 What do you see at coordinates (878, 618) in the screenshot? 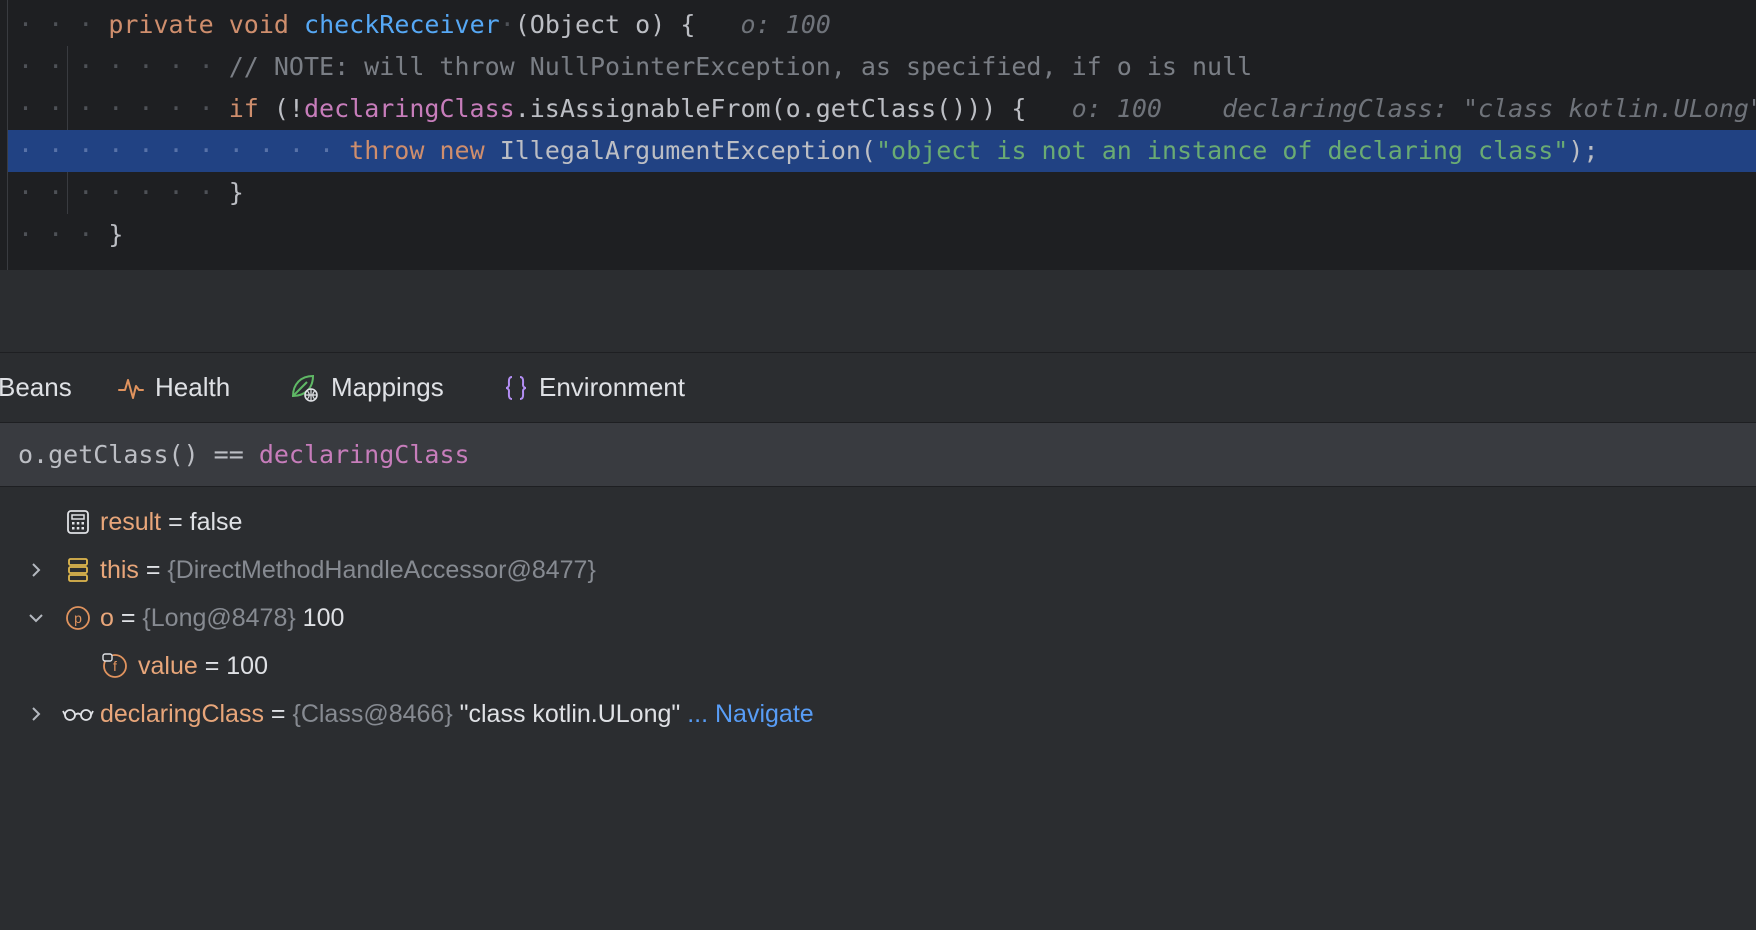
I see `variable-row-o: p o = {Long@8478} 100` at bounding box center [878, 618].